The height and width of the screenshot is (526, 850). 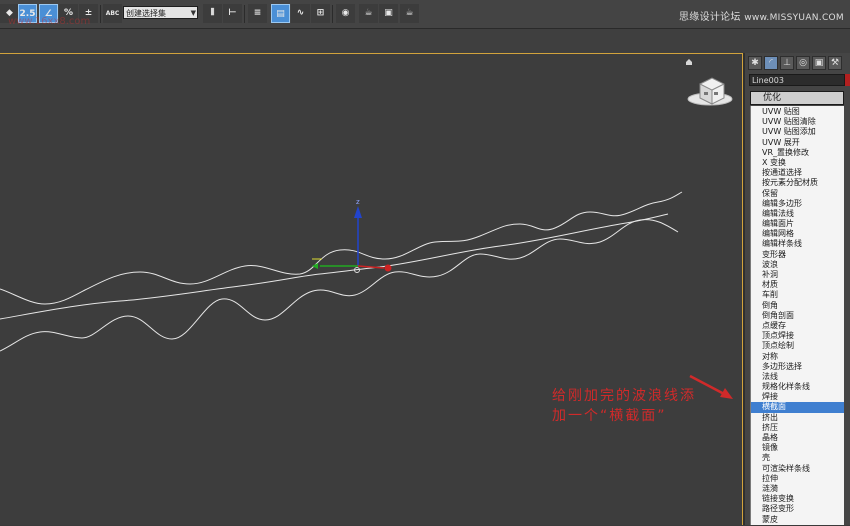 I want to click on tab-motion: ◎, so click(x=803, y=63).